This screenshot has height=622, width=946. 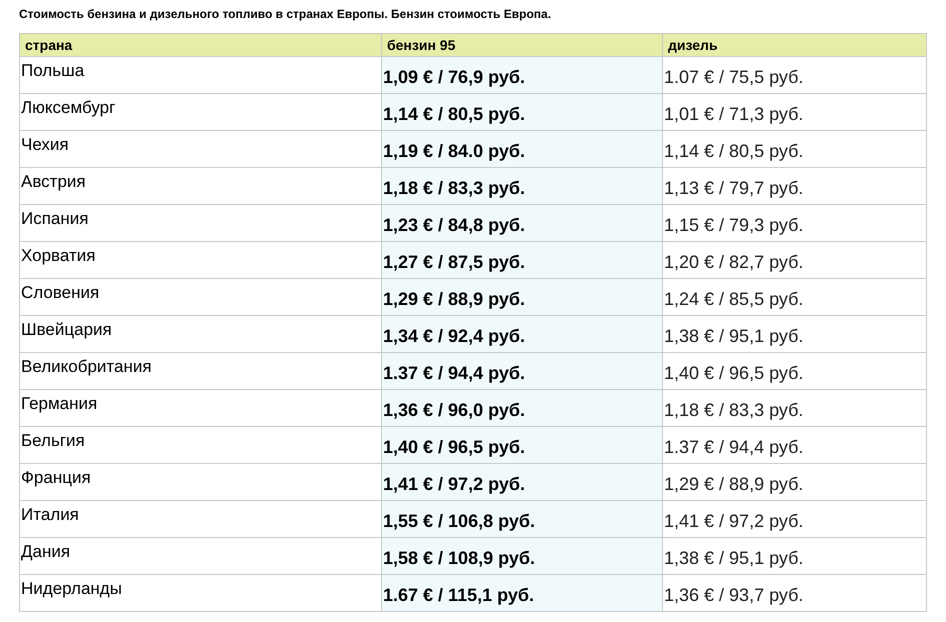 What do you see at coordinates (522, 519) in the screenshot?
I see `table-cell: 1,55 € / 106,8 руб.` at bounding box center [522, 519].